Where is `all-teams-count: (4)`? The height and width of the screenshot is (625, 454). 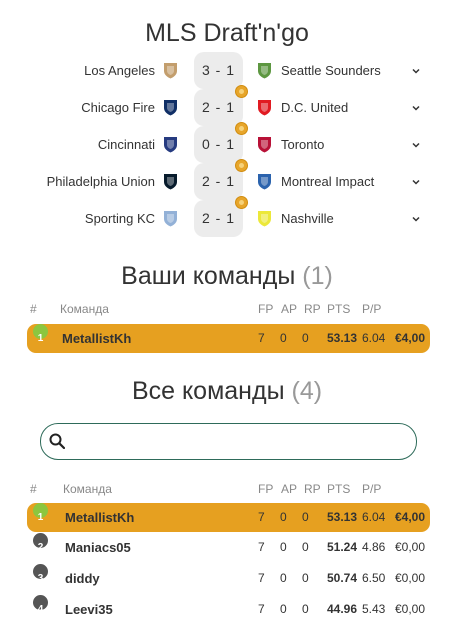
all-teams-count: (4) is located at coordinates (307, 391).